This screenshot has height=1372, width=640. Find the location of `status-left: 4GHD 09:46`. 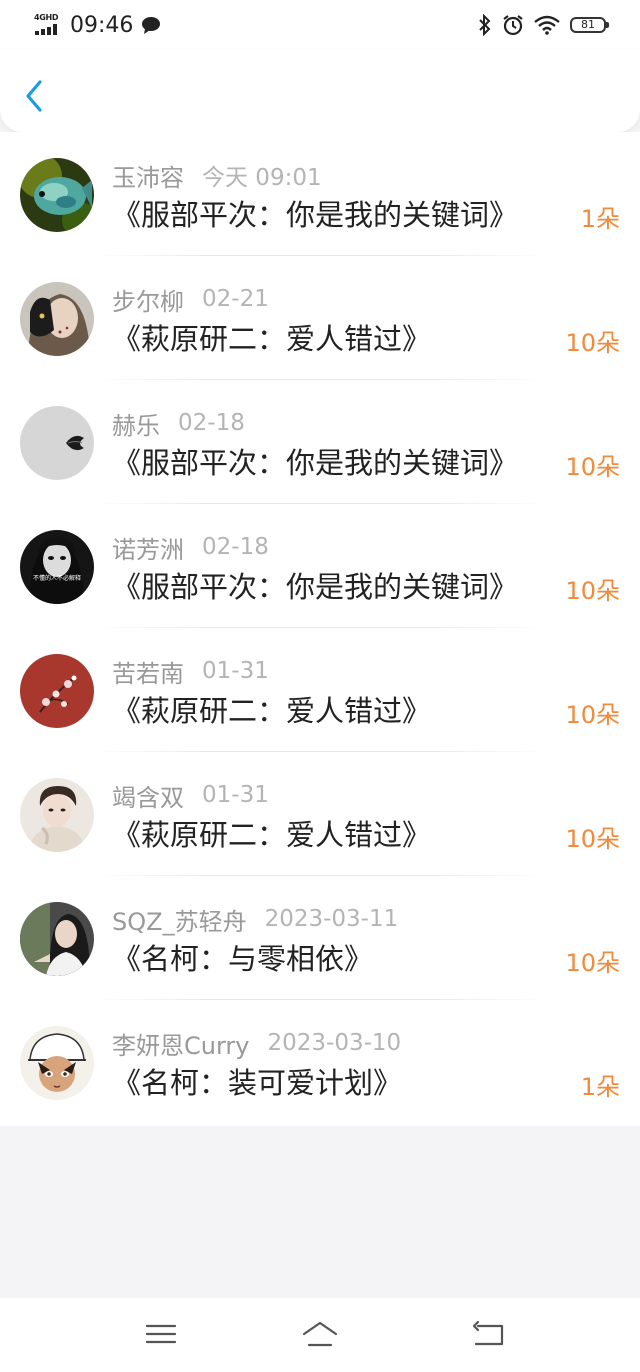

status-left: 4GHD 09:46 is located at coordinates (97, 25).